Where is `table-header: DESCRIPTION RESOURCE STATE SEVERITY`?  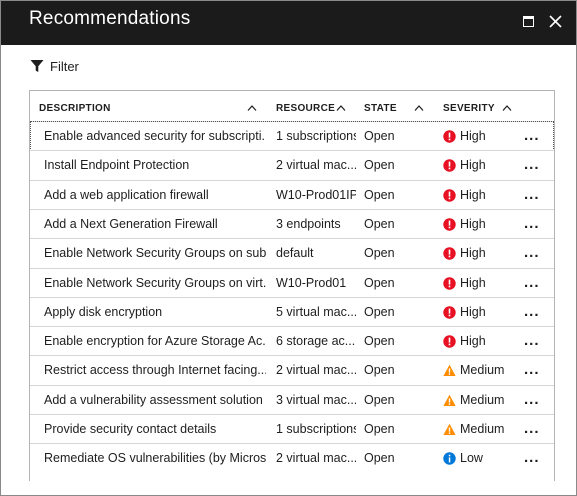
table-header: DESCRIPTION RESOURCE STATE SEVERITY is located at coordinates (292, 106).